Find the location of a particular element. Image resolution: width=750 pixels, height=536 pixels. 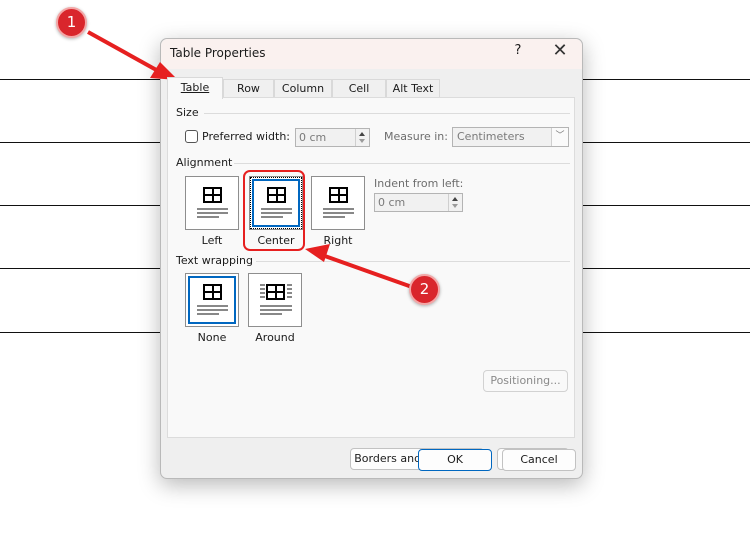

tab-label: Table is located at coordinates (195, 87).